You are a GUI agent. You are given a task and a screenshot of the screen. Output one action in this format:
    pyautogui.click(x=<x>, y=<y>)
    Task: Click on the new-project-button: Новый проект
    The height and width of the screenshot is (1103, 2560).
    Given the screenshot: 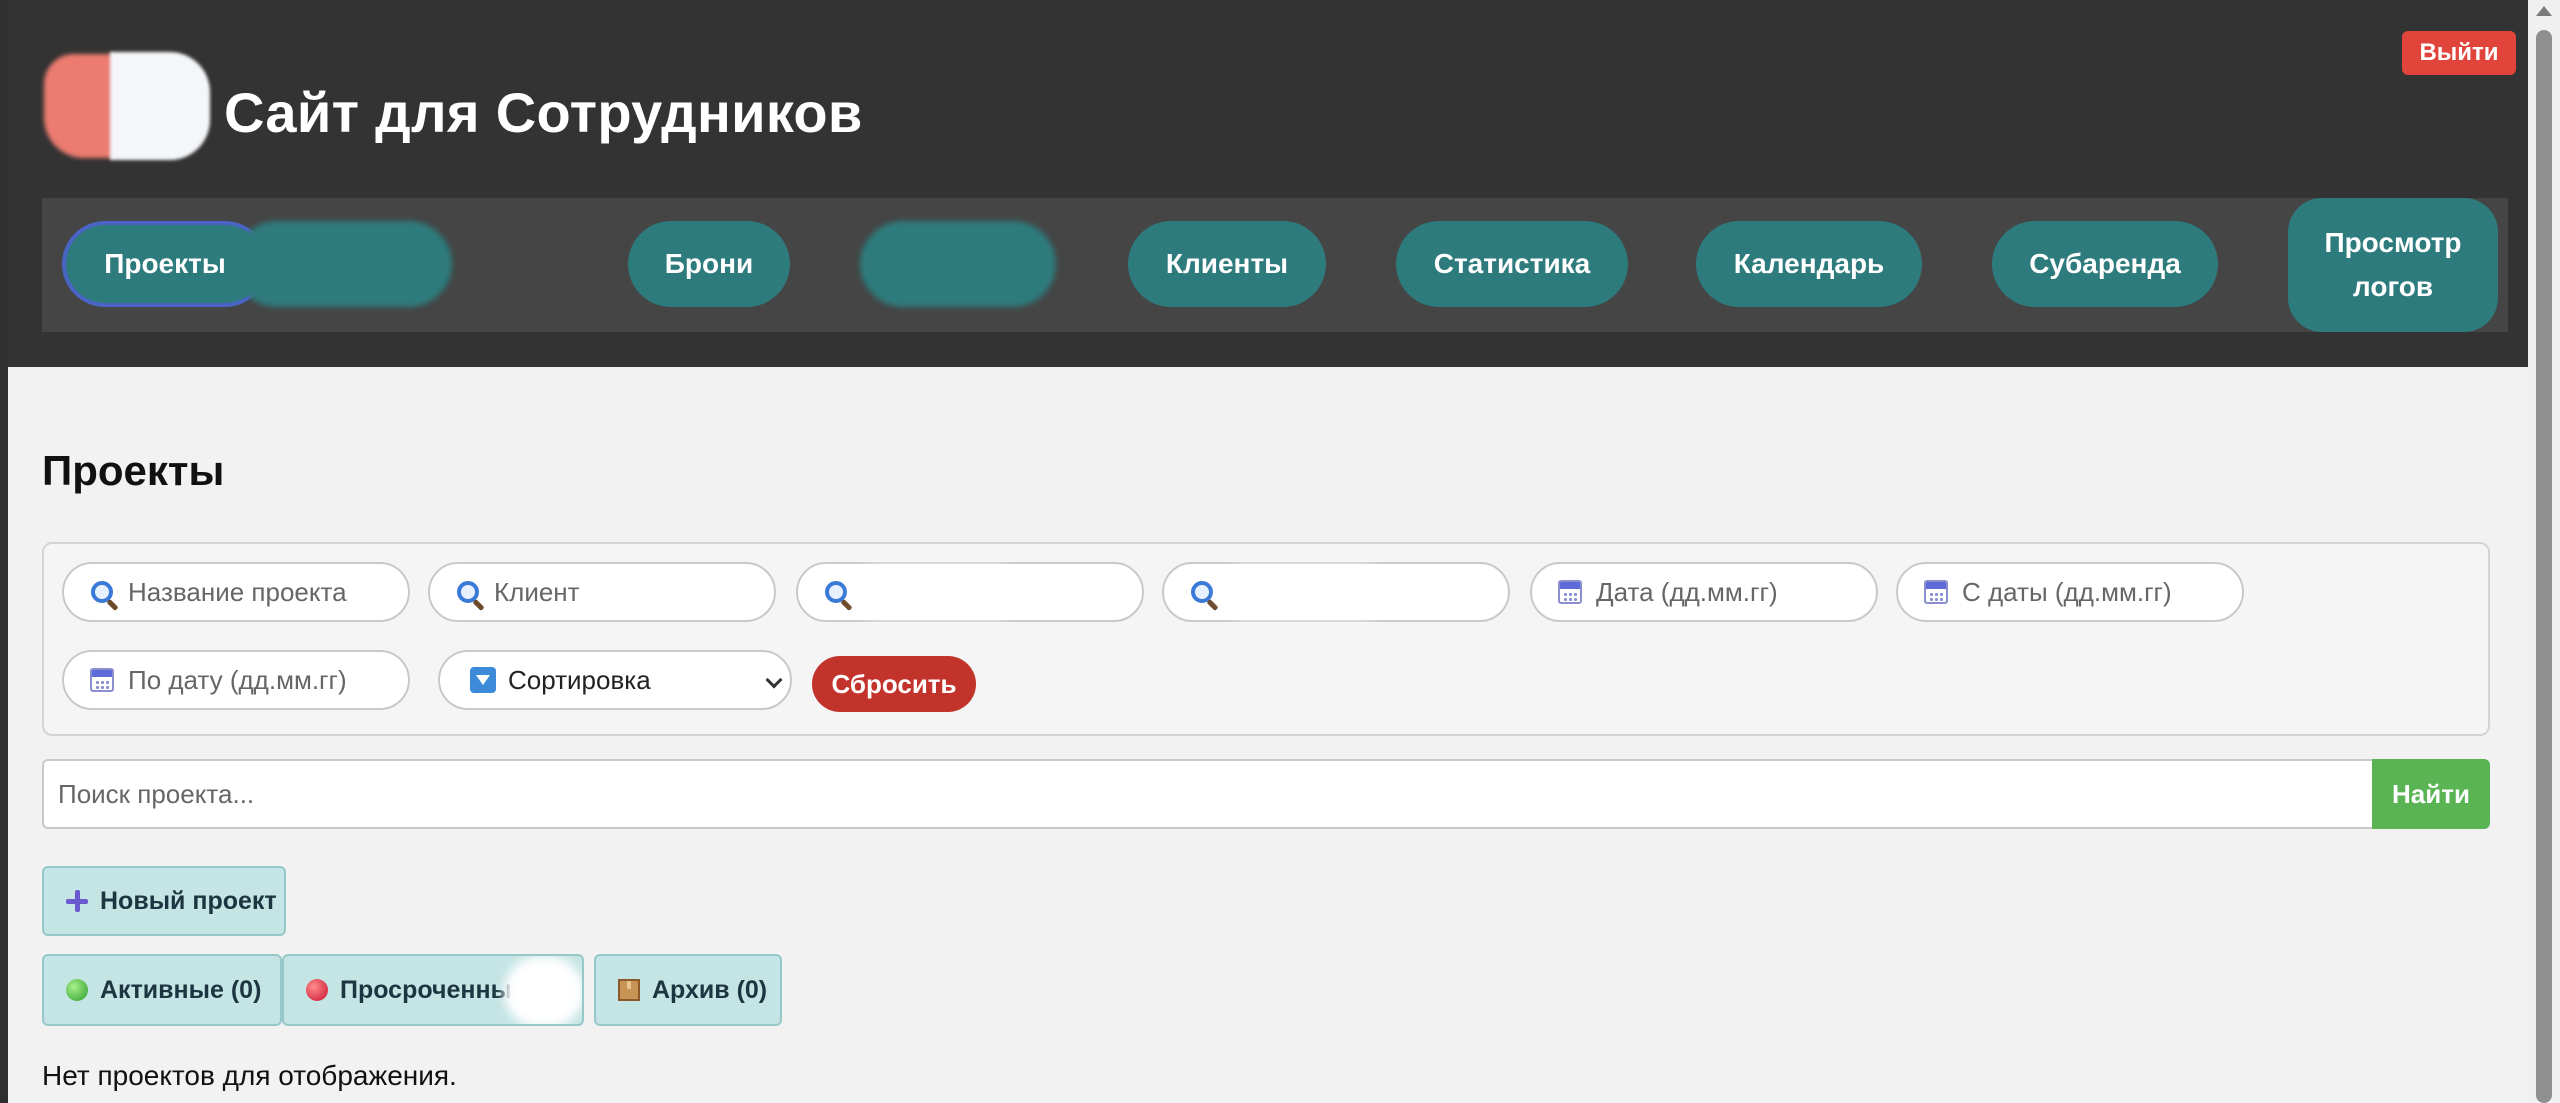 What is the action you would take?
    pyautogui.click(x=164, y=901)
    